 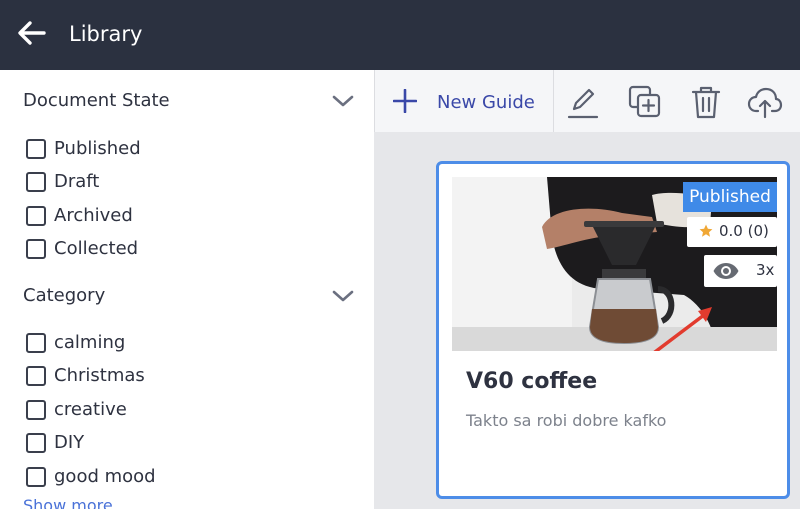 What do you see at coordinates (706, 230) in the screenshot?
I see `star-icon` at bounding box center [706, 230].